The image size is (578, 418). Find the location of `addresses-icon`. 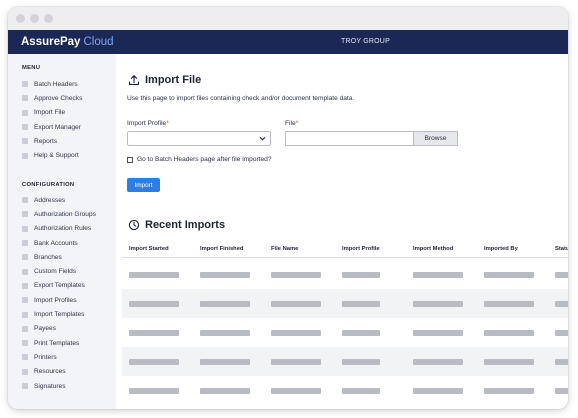

addresses-icon is located at coordinates (25, 200).